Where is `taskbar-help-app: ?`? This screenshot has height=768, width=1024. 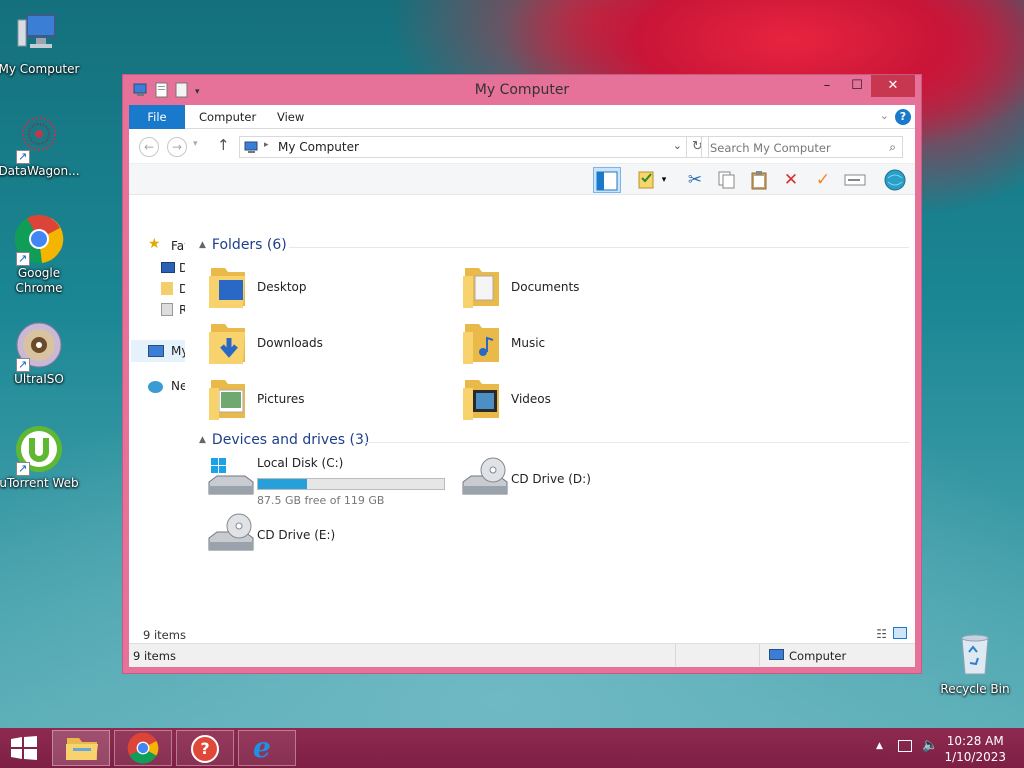
taskbar-help-app: ? is located at coordinates (205, 748).